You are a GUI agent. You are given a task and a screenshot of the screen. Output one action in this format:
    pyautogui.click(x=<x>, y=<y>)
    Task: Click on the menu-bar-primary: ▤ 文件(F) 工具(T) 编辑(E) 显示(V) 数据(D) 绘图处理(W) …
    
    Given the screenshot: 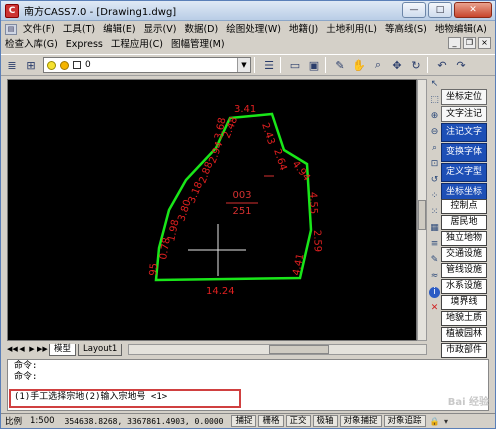 What is the action you would take?
    pyautogui.click(x=248, y=29)
    